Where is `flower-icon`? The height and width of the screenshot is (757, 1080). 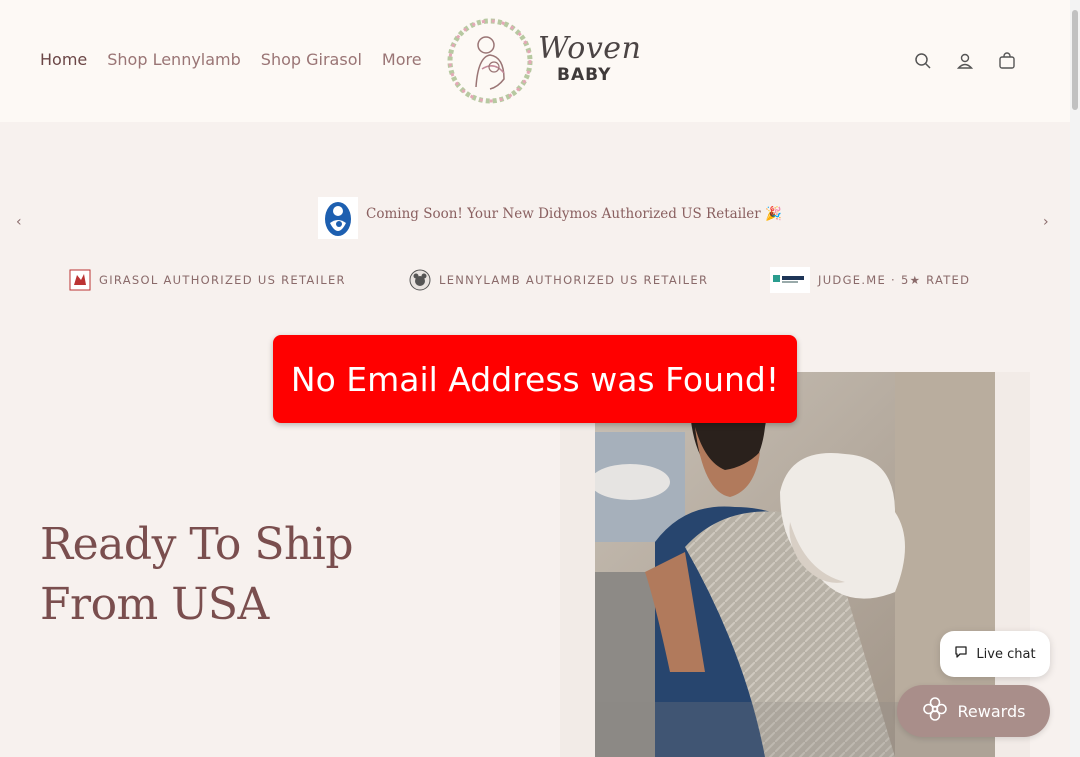
flower-icon is located at coordinates (935, 711).